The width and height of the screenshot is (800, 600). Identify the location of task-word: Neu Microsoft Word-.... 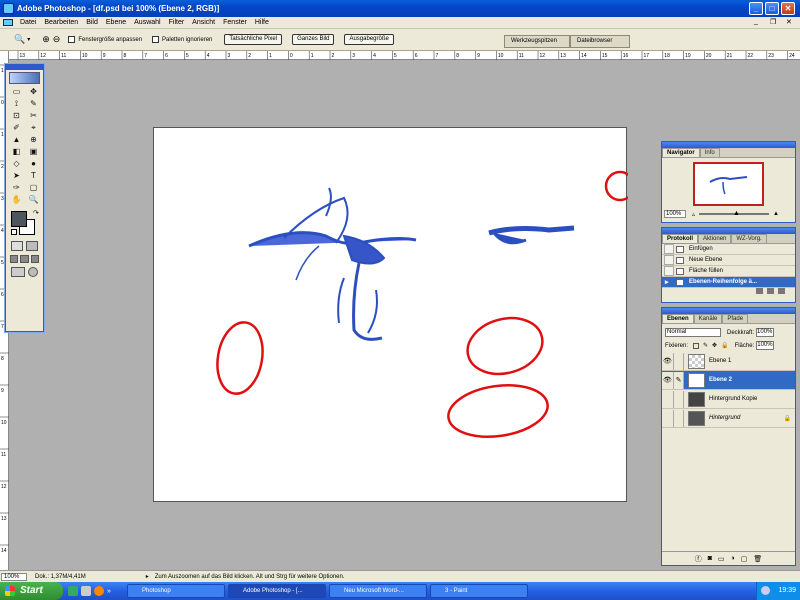
(378, 591).